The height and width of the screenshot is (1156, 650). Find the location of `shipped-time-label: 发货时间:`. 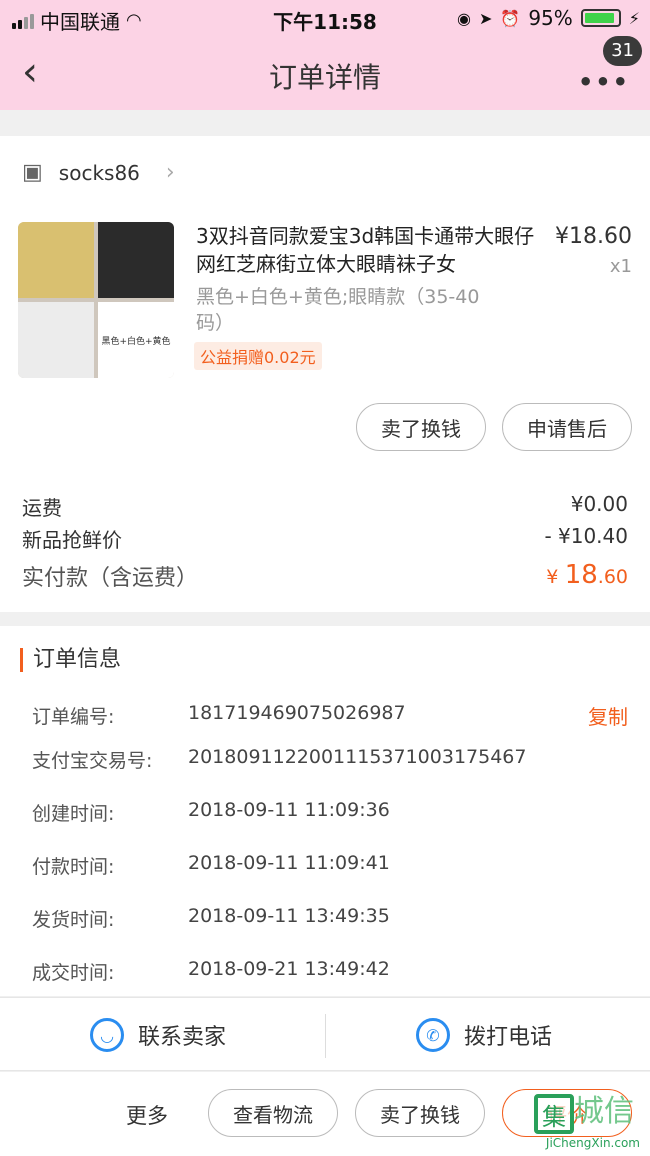

shipped-time-label: 发货时间: is located at coordinates (73, 920).